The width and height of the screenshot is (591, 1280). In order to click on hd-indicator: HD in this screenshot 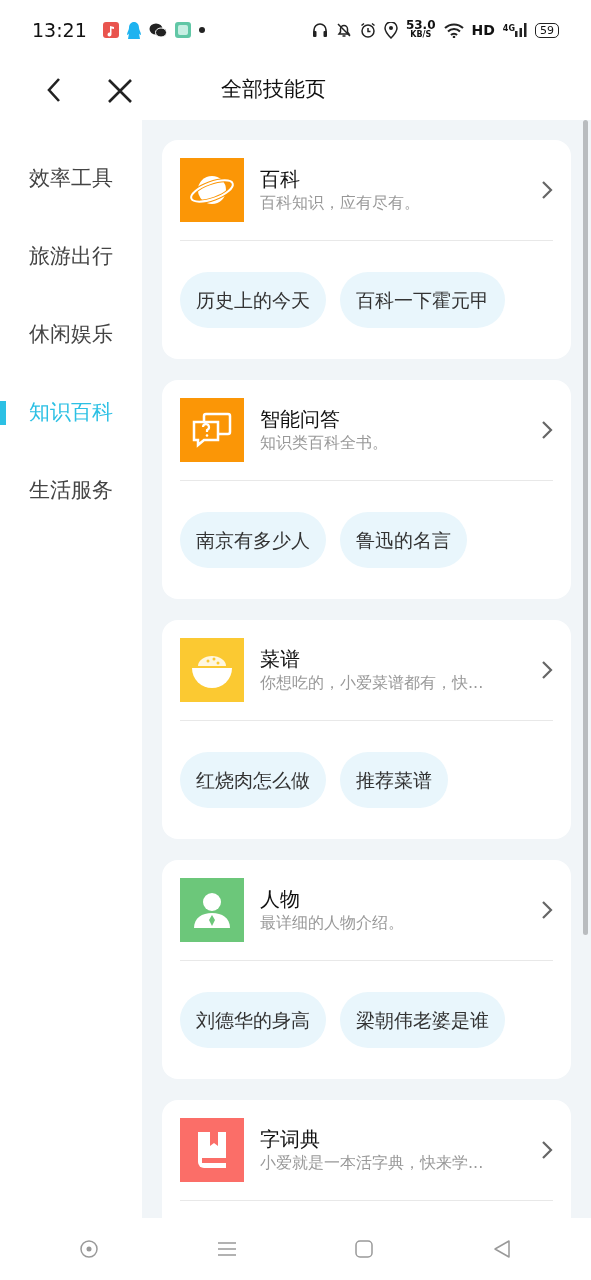, I will do `click(483, 30)`.